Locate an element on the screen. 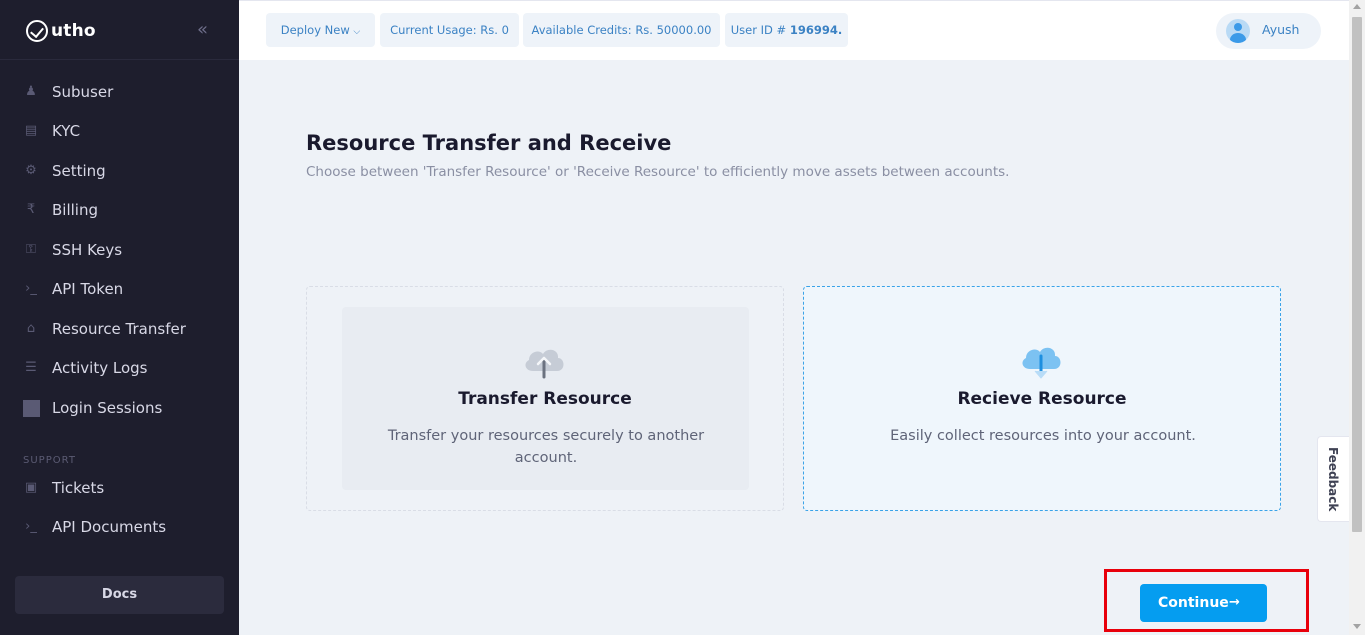 This screenshot has width=1365, height=635. sidebar-item-ssh-keys: ⚿ SSH Keys is located at coordinates (119, 250).